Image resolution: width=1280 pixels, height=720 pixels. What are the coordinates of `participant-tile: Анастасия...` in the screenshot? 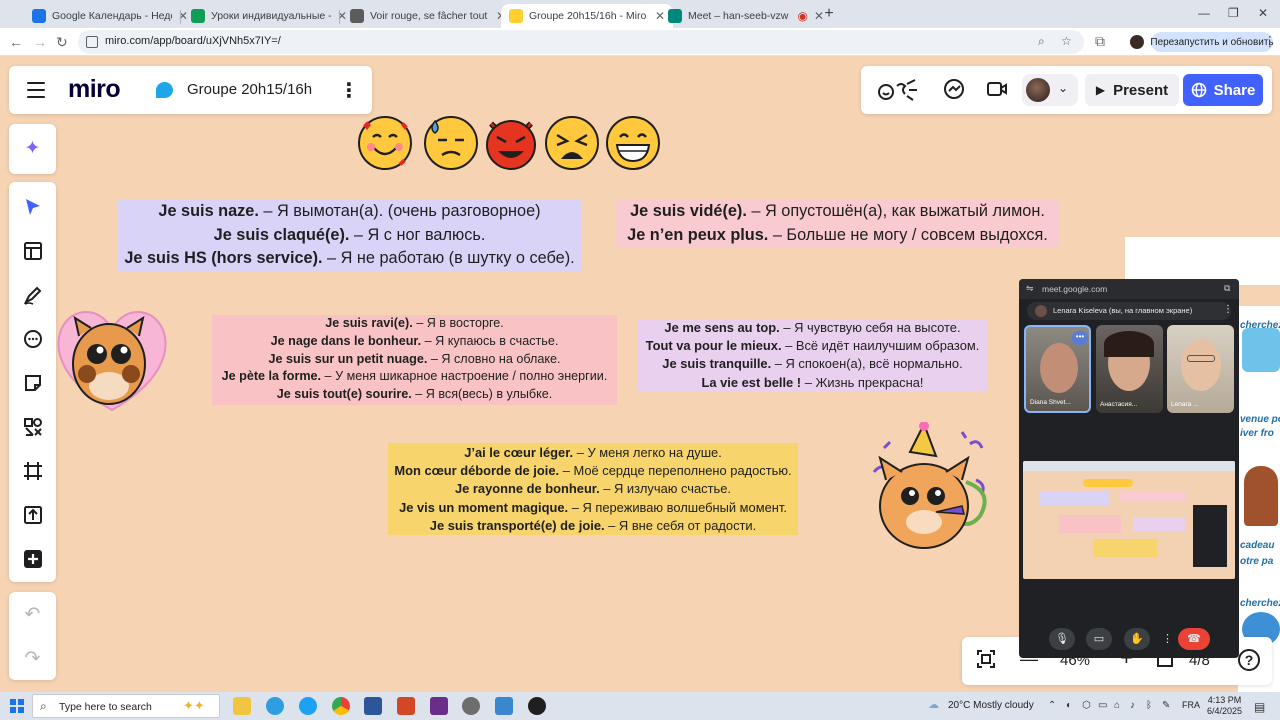 It's located at (1129, 369).